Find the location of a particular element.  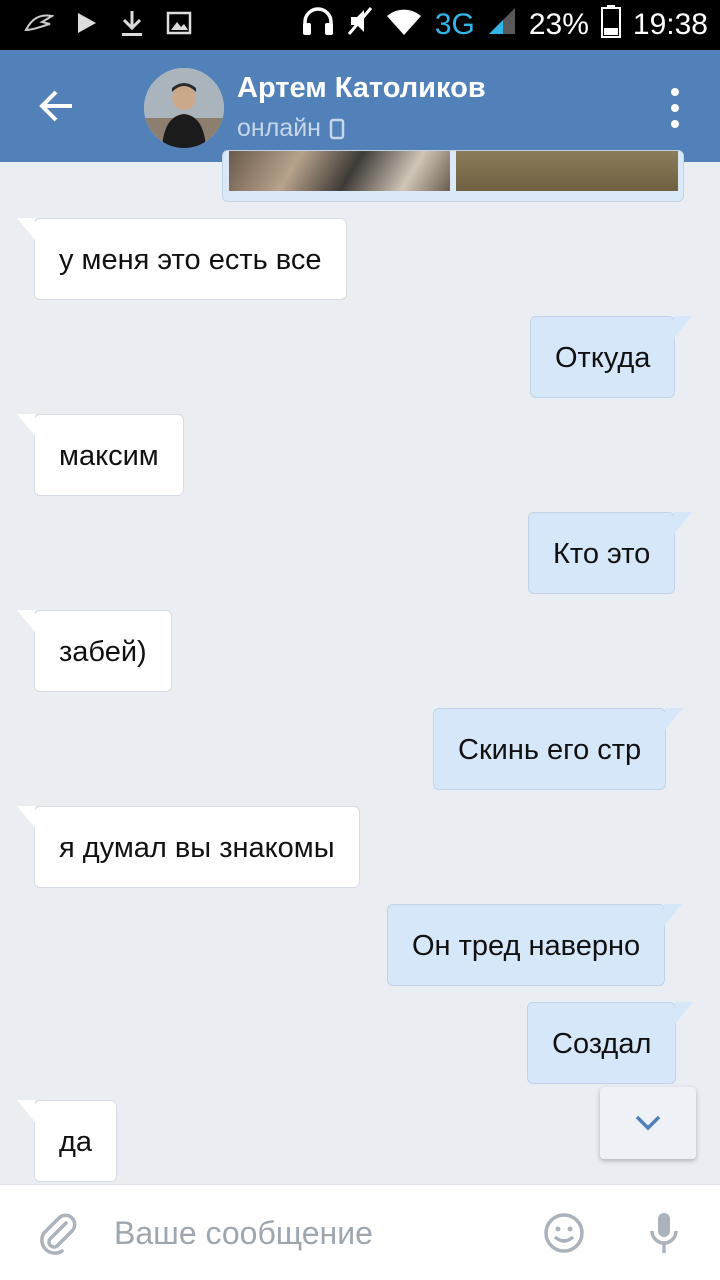

avatar is located at coordinates (184, 108).